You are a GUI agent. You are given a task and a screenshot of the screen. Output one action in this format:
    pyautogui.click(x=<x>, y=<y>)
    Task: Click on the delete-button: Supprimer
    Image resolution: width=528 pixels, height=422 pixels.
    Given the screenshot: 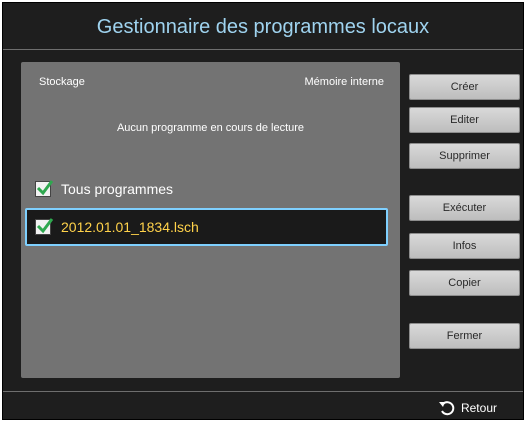 What is the action you would take?
    pyautogui.click(x=464, y=156)
    